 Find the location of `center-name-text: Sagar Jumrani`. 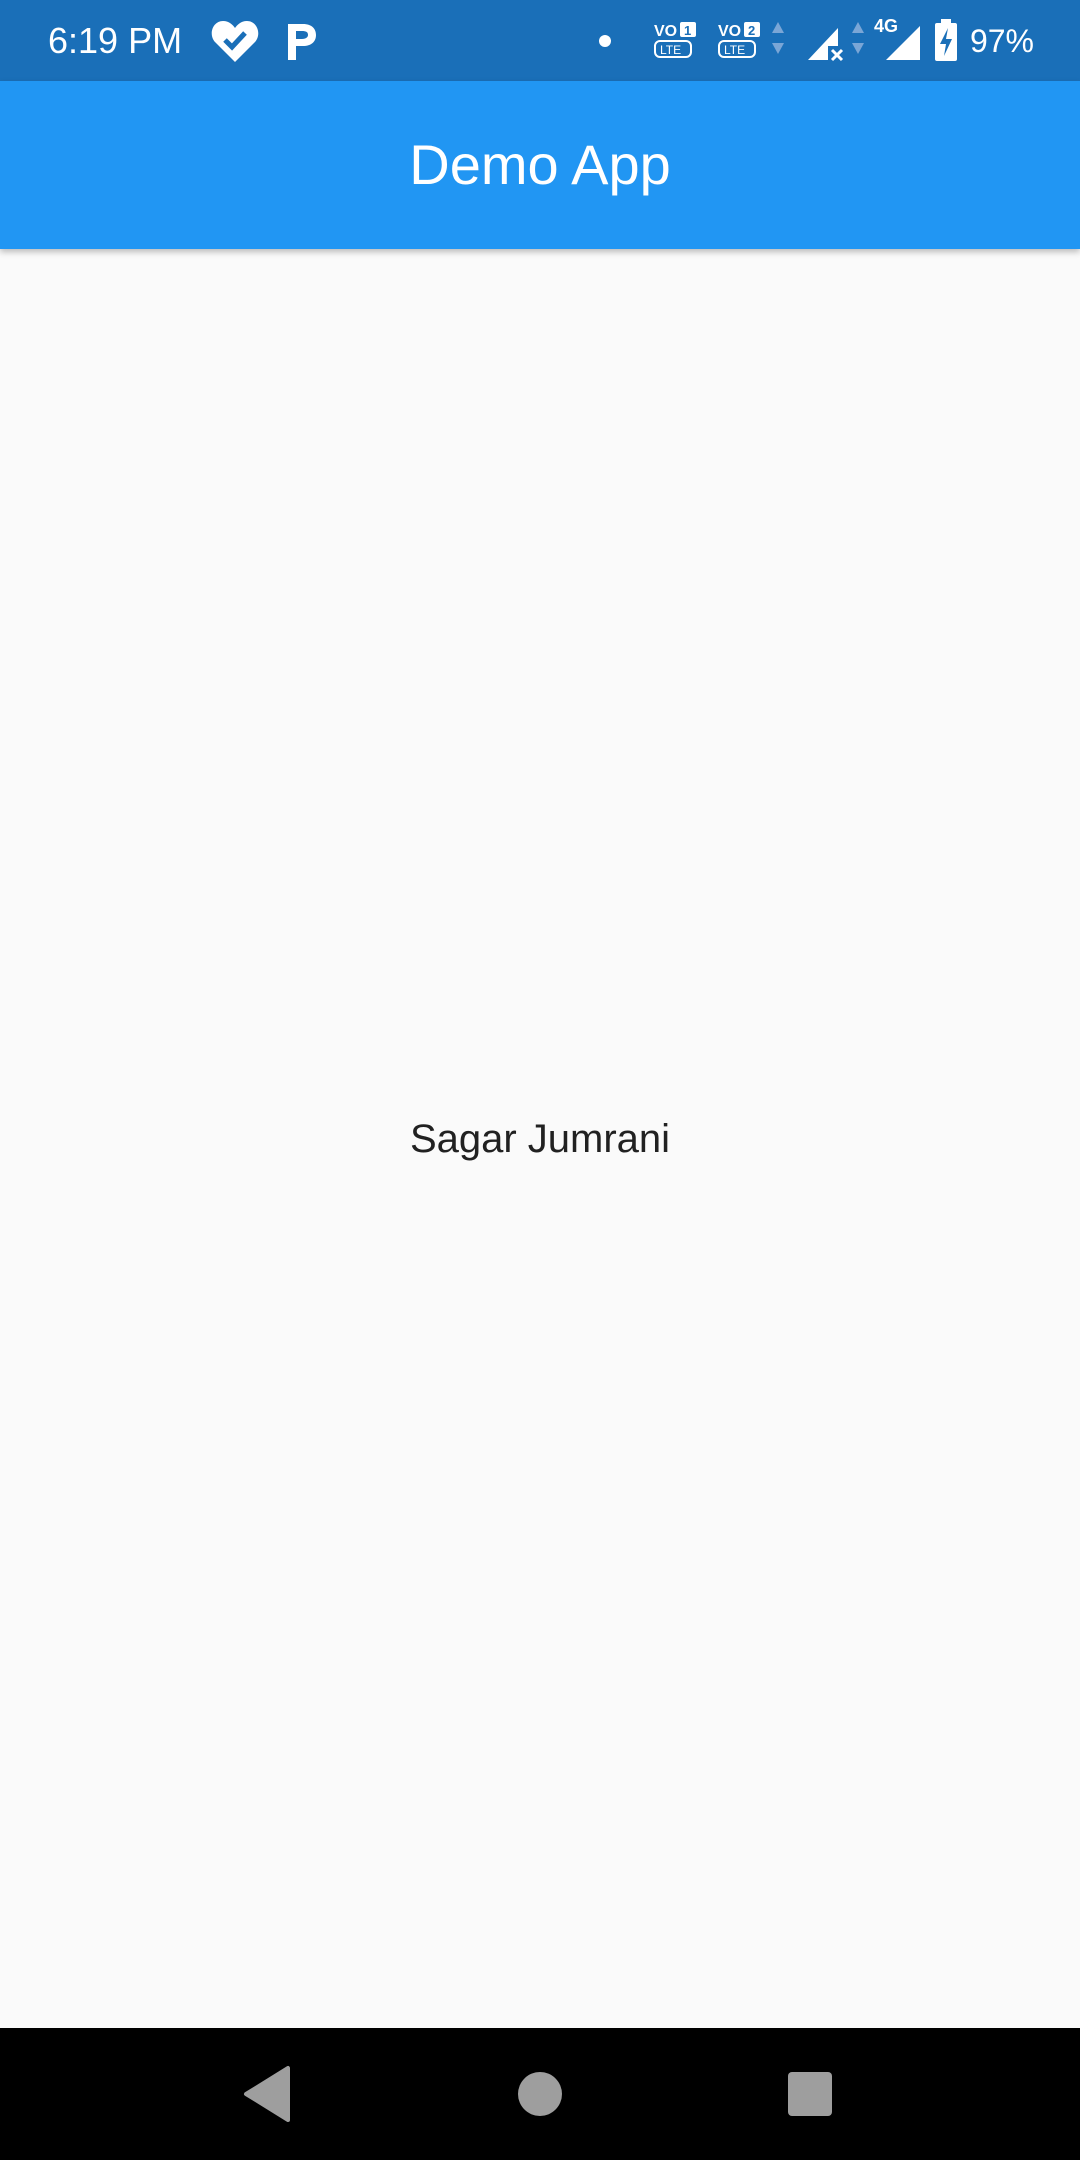

center-name-text: Sagar Jumrani is located at coordinates (540, 1139).